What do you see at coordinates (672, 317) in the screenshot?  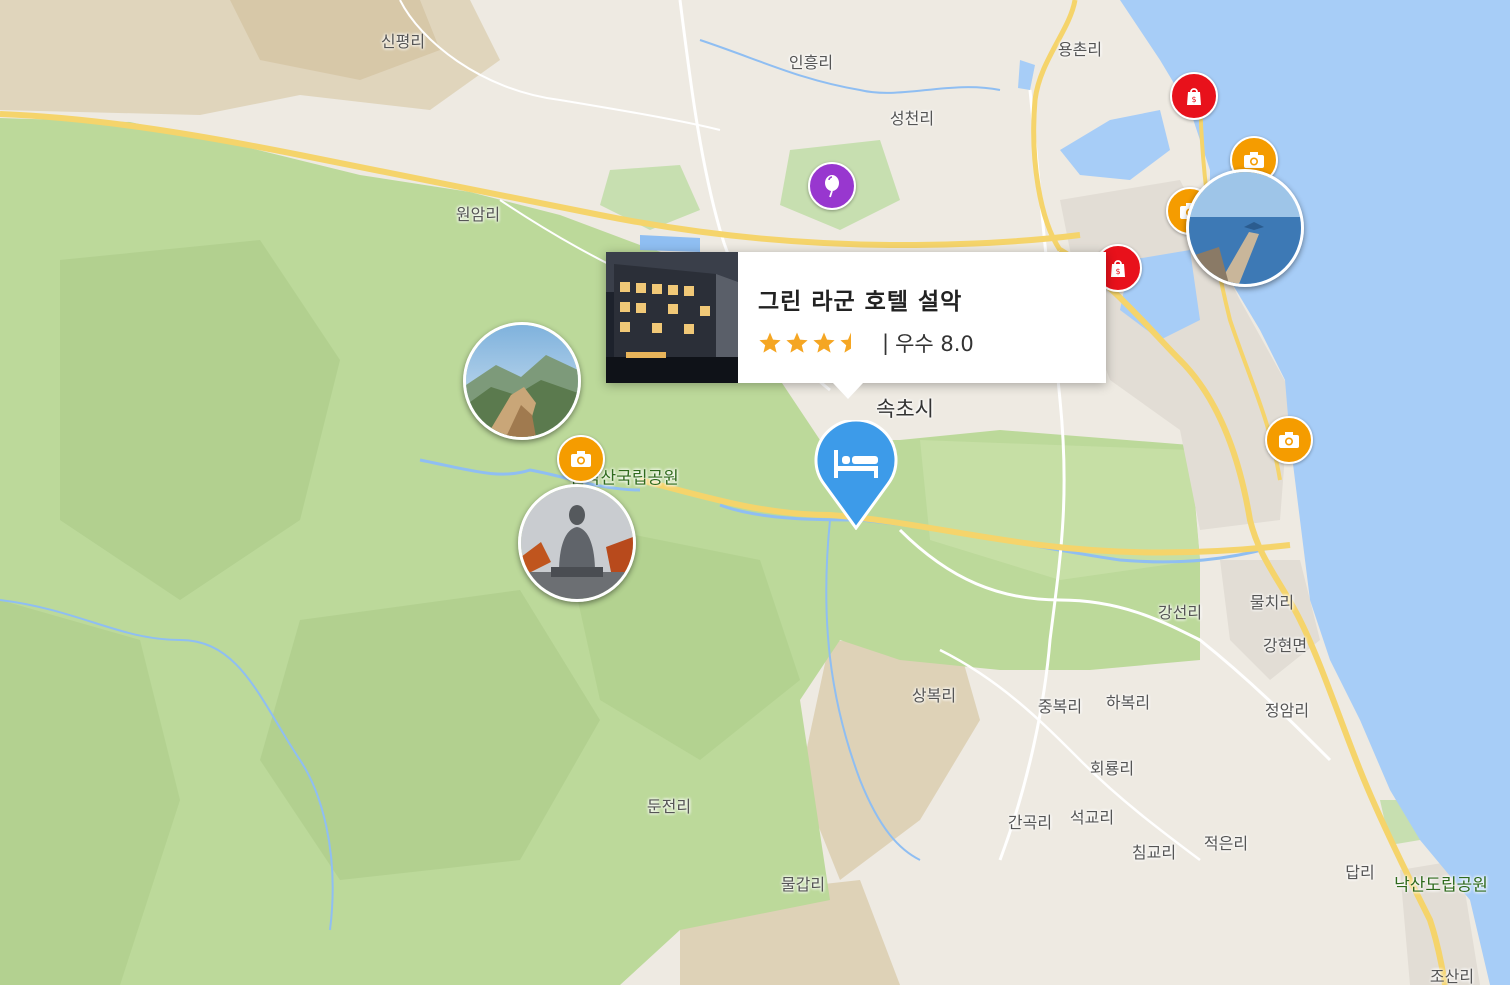 I see `hotel-photo` at bounding box center [672, 317].